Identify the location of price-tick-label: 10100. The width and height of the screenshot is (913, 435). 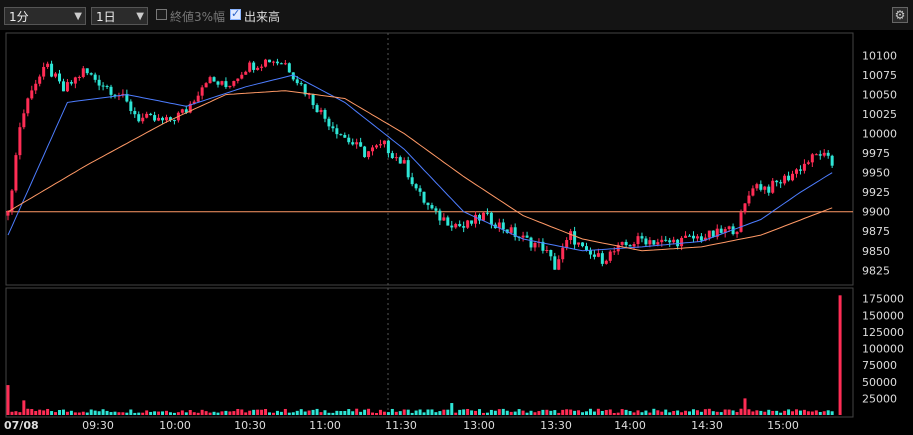
(879, 56).